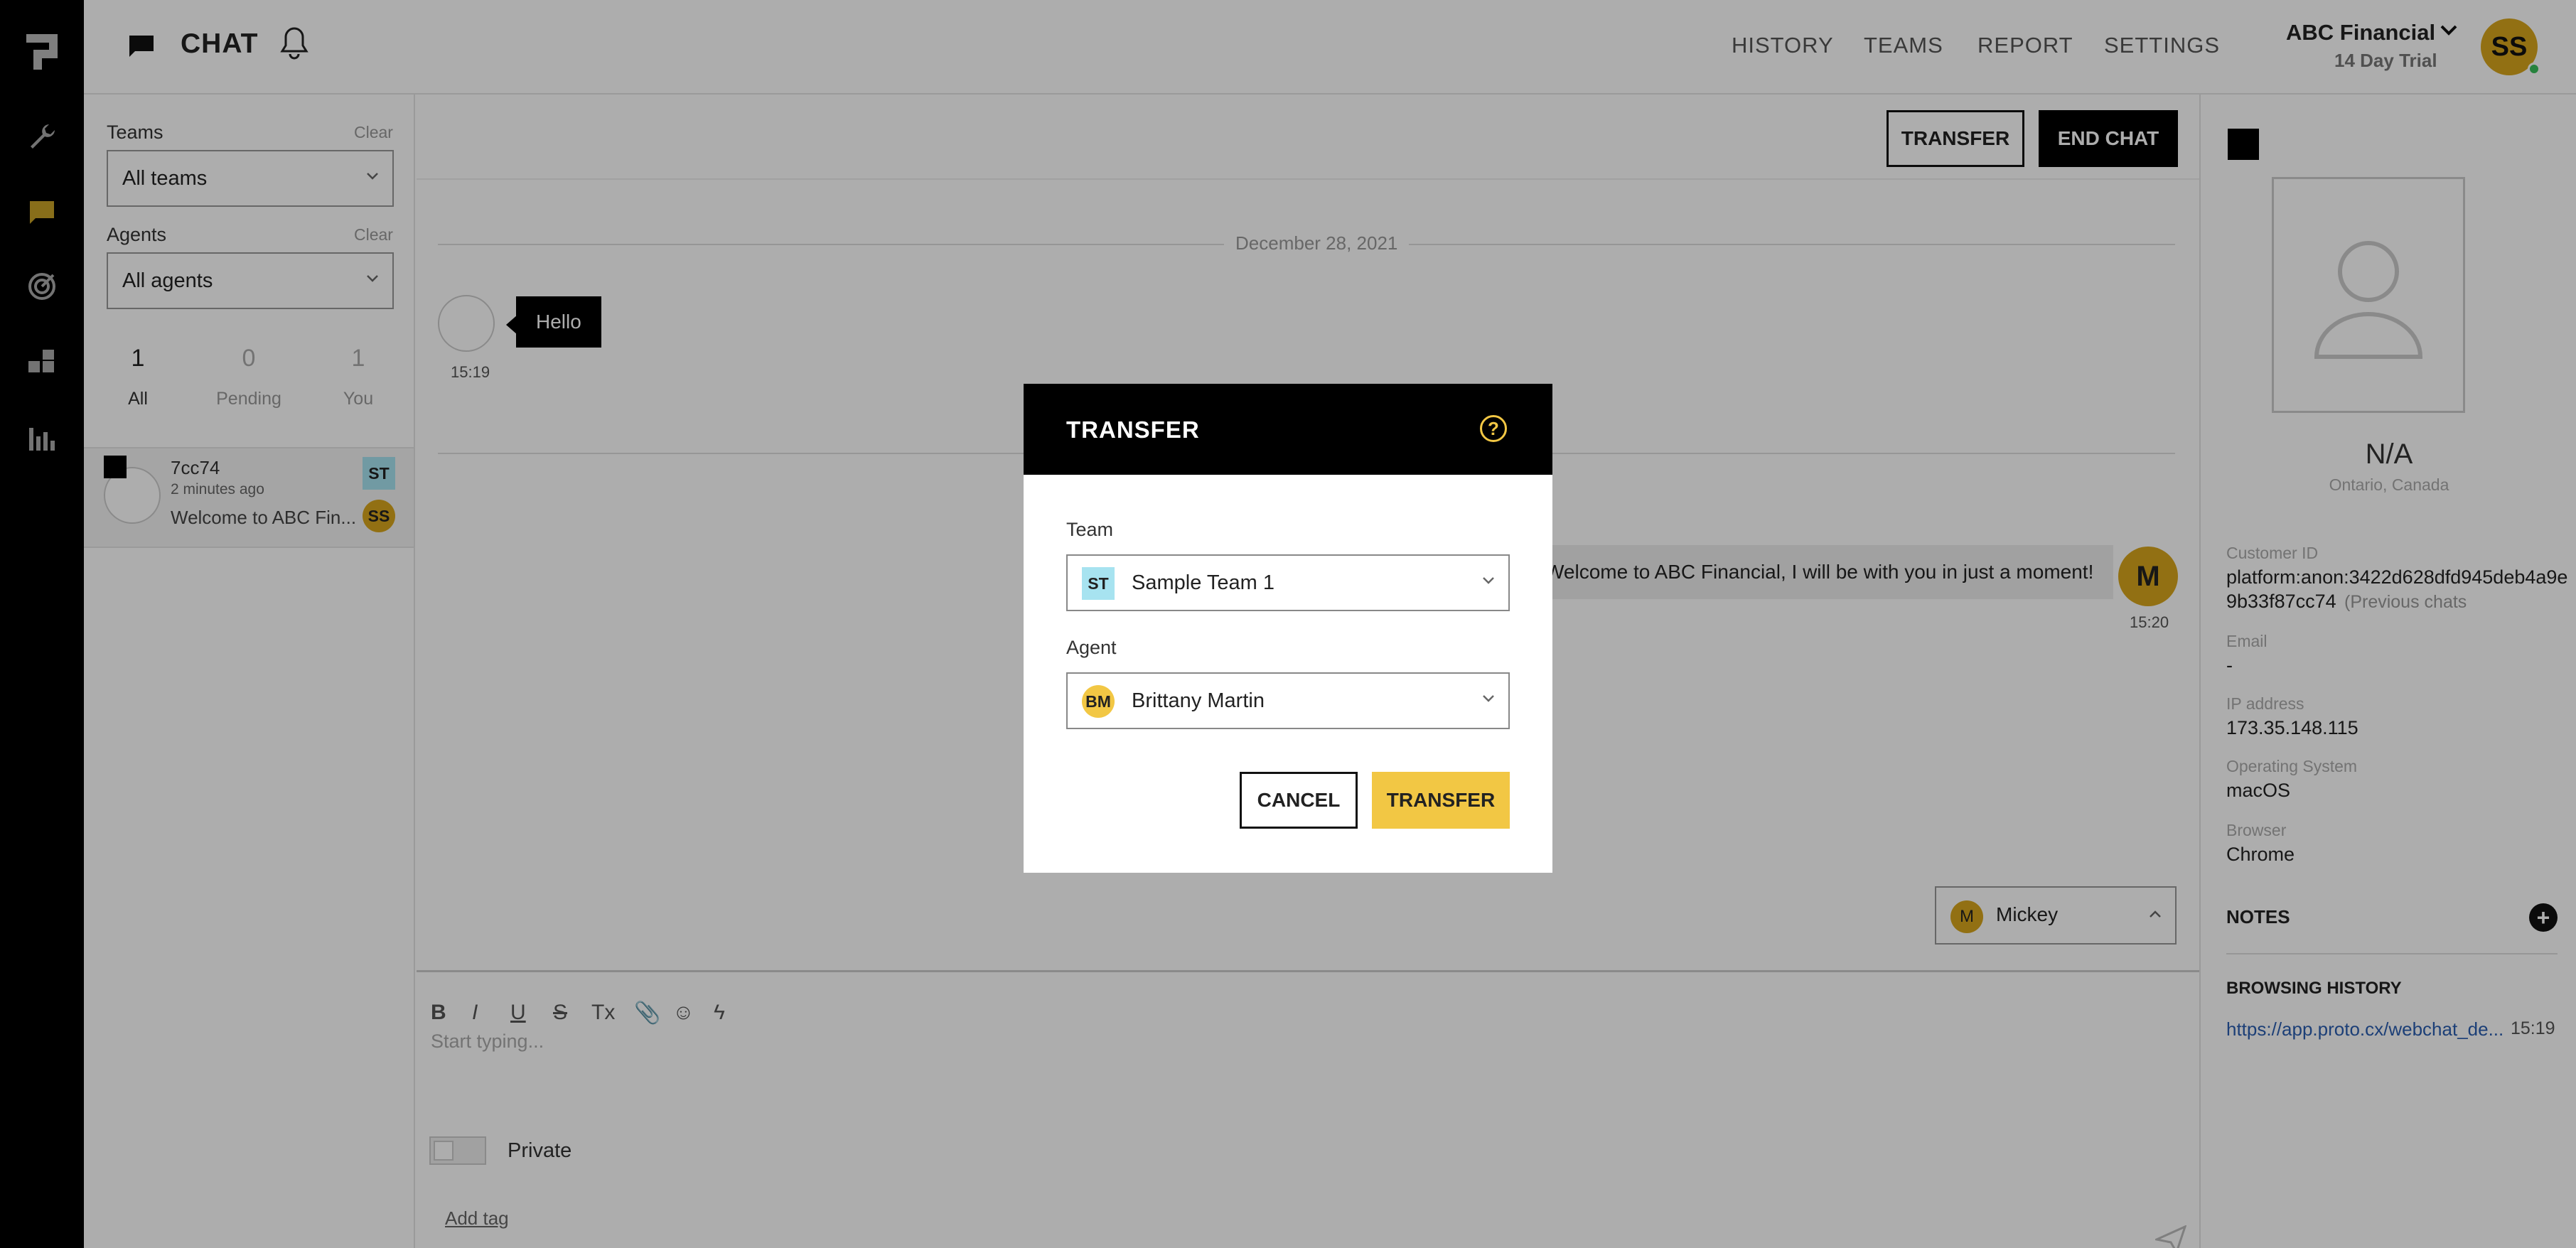 The image size is (2576, 1248). I want to click on team-select-value: Sample Team 1, so click(1203, 582).